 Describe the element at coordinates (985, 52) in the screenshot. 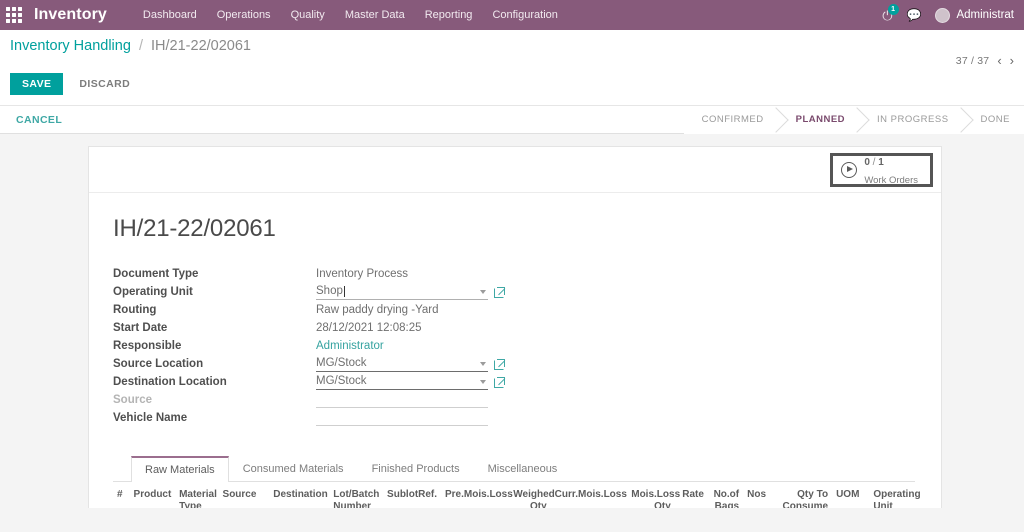

I see `record-pager: 37 / 37 ‹ ›` at that location.